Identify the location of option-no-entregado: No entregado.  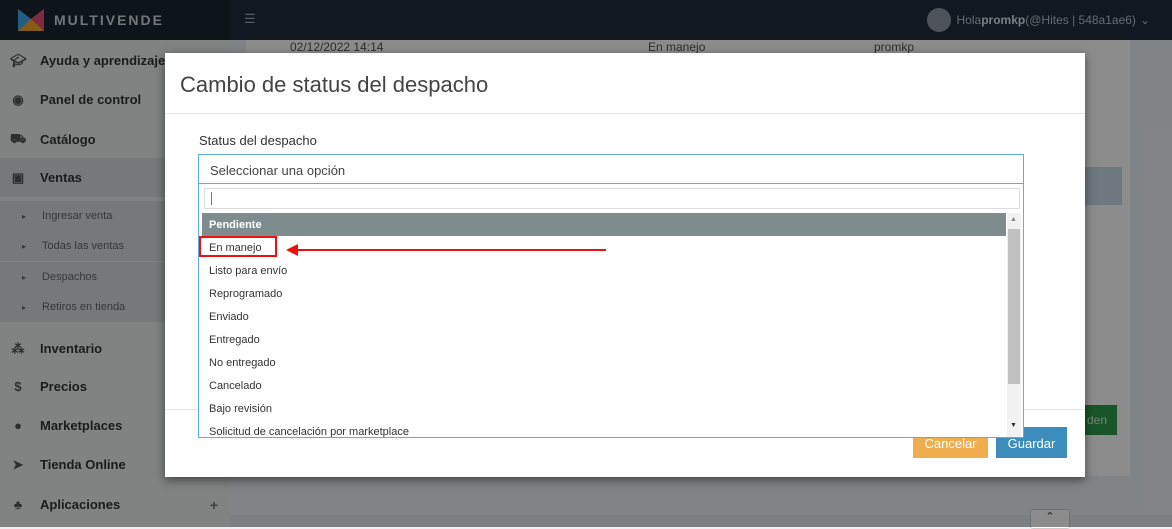
(604, 362).